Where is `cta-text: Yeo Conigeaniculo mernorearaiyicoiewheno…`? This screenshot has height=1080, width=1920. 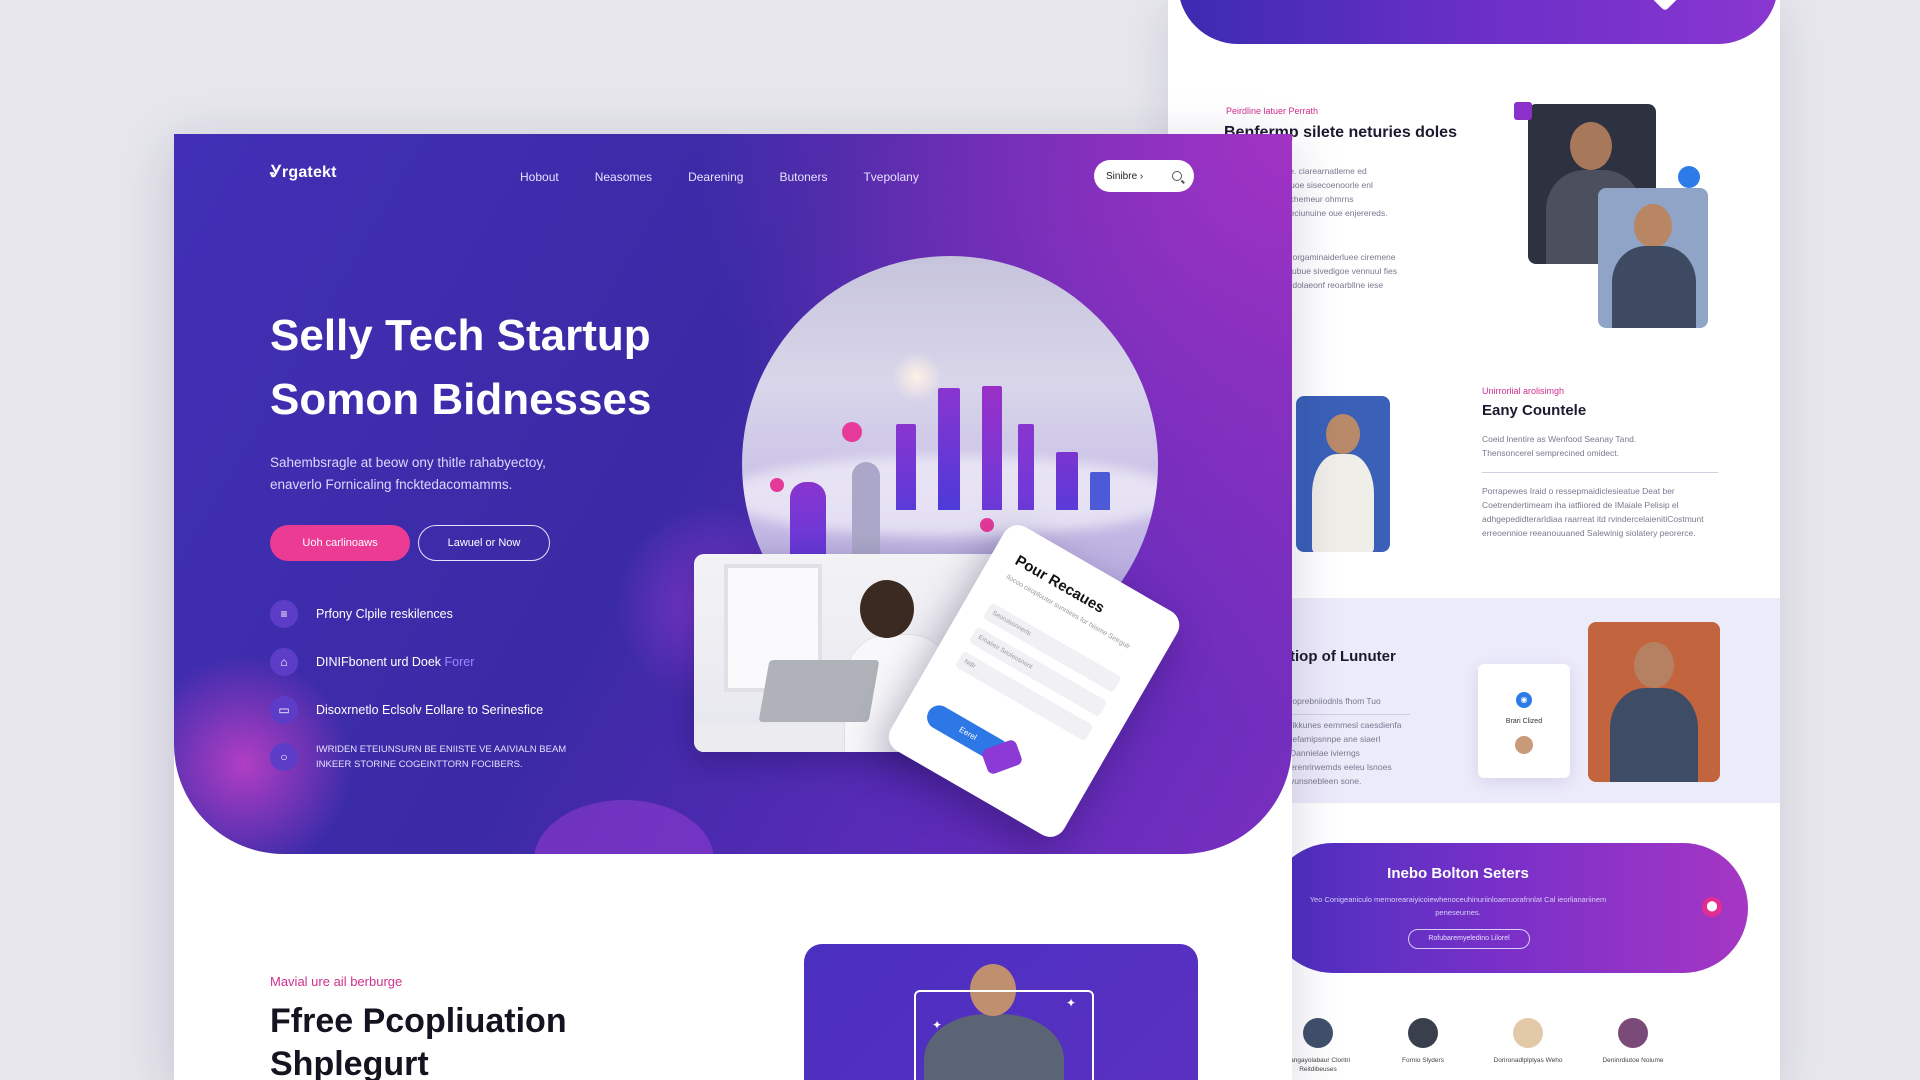 cta-text: Yeo Conigeaniculo mernorearaiyicoiewheno… is located at coordinates (1458, 906).